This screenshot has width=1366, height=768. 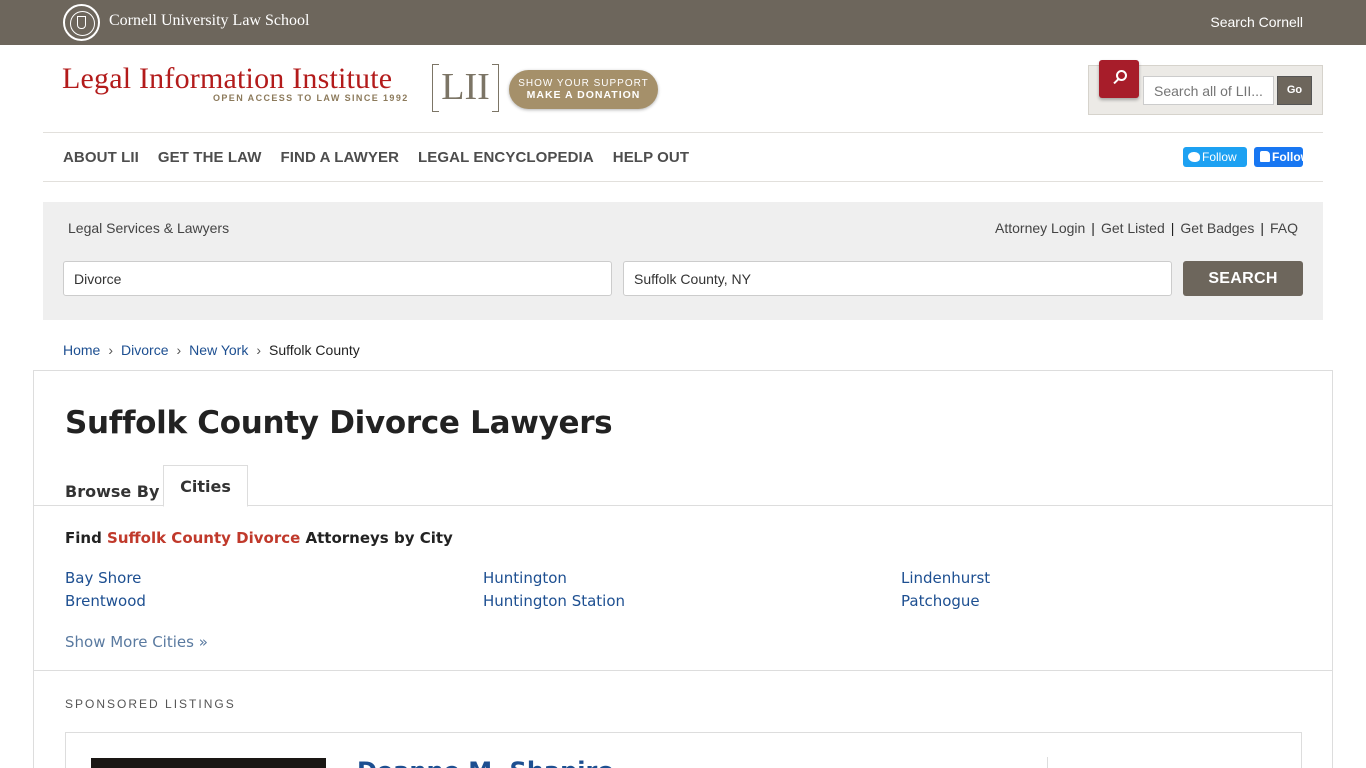 What do you see at coordinates (1256, 22) in the screenshot?
I see `search-cornell-link: Search Cornell` at bounding box center [1256, 22].